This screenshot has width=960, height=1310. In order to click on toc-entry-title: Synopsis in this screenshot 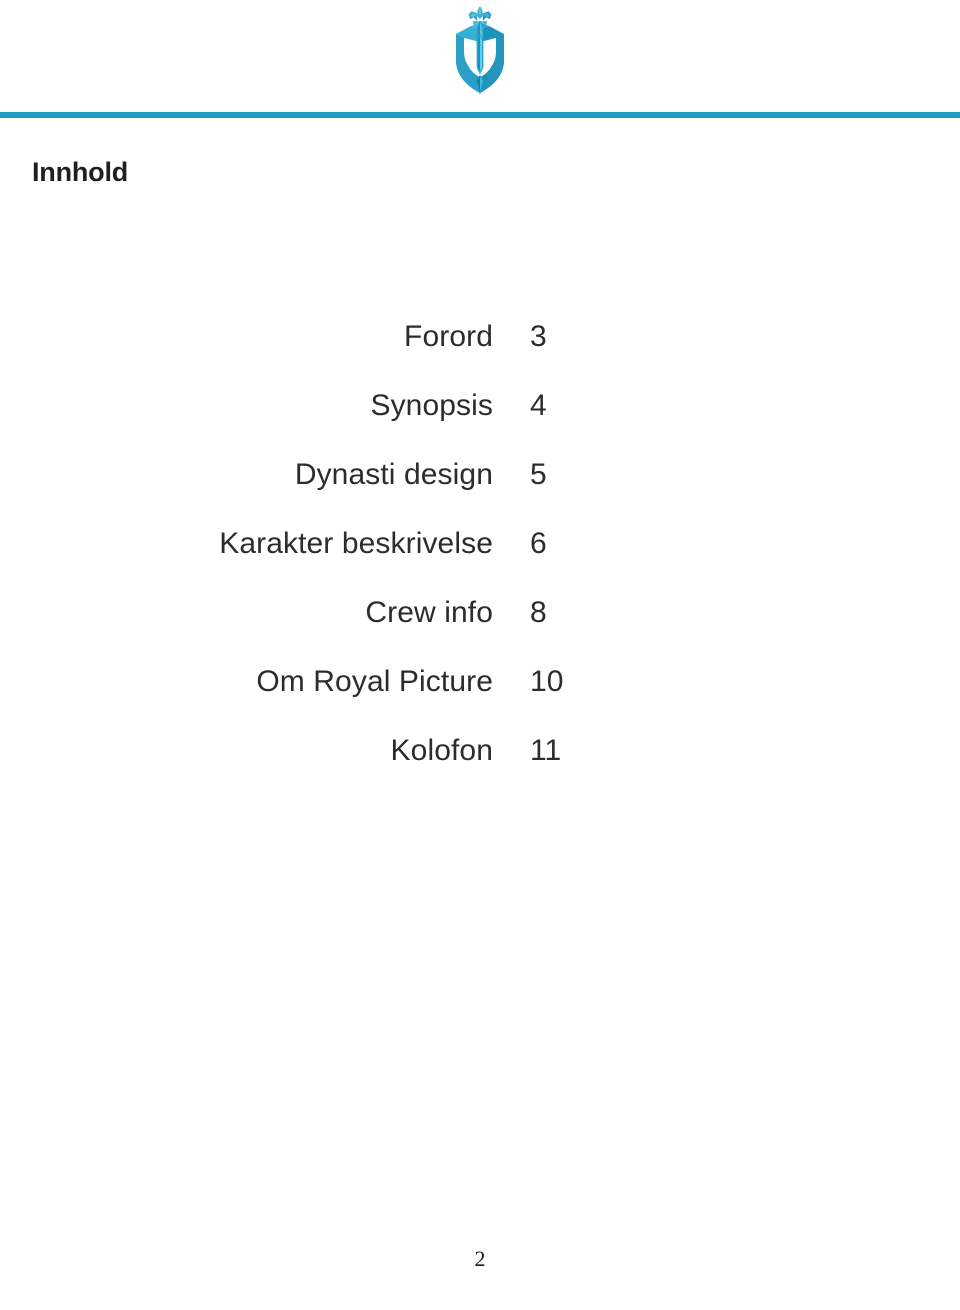, I will do `click(431, 405)`.